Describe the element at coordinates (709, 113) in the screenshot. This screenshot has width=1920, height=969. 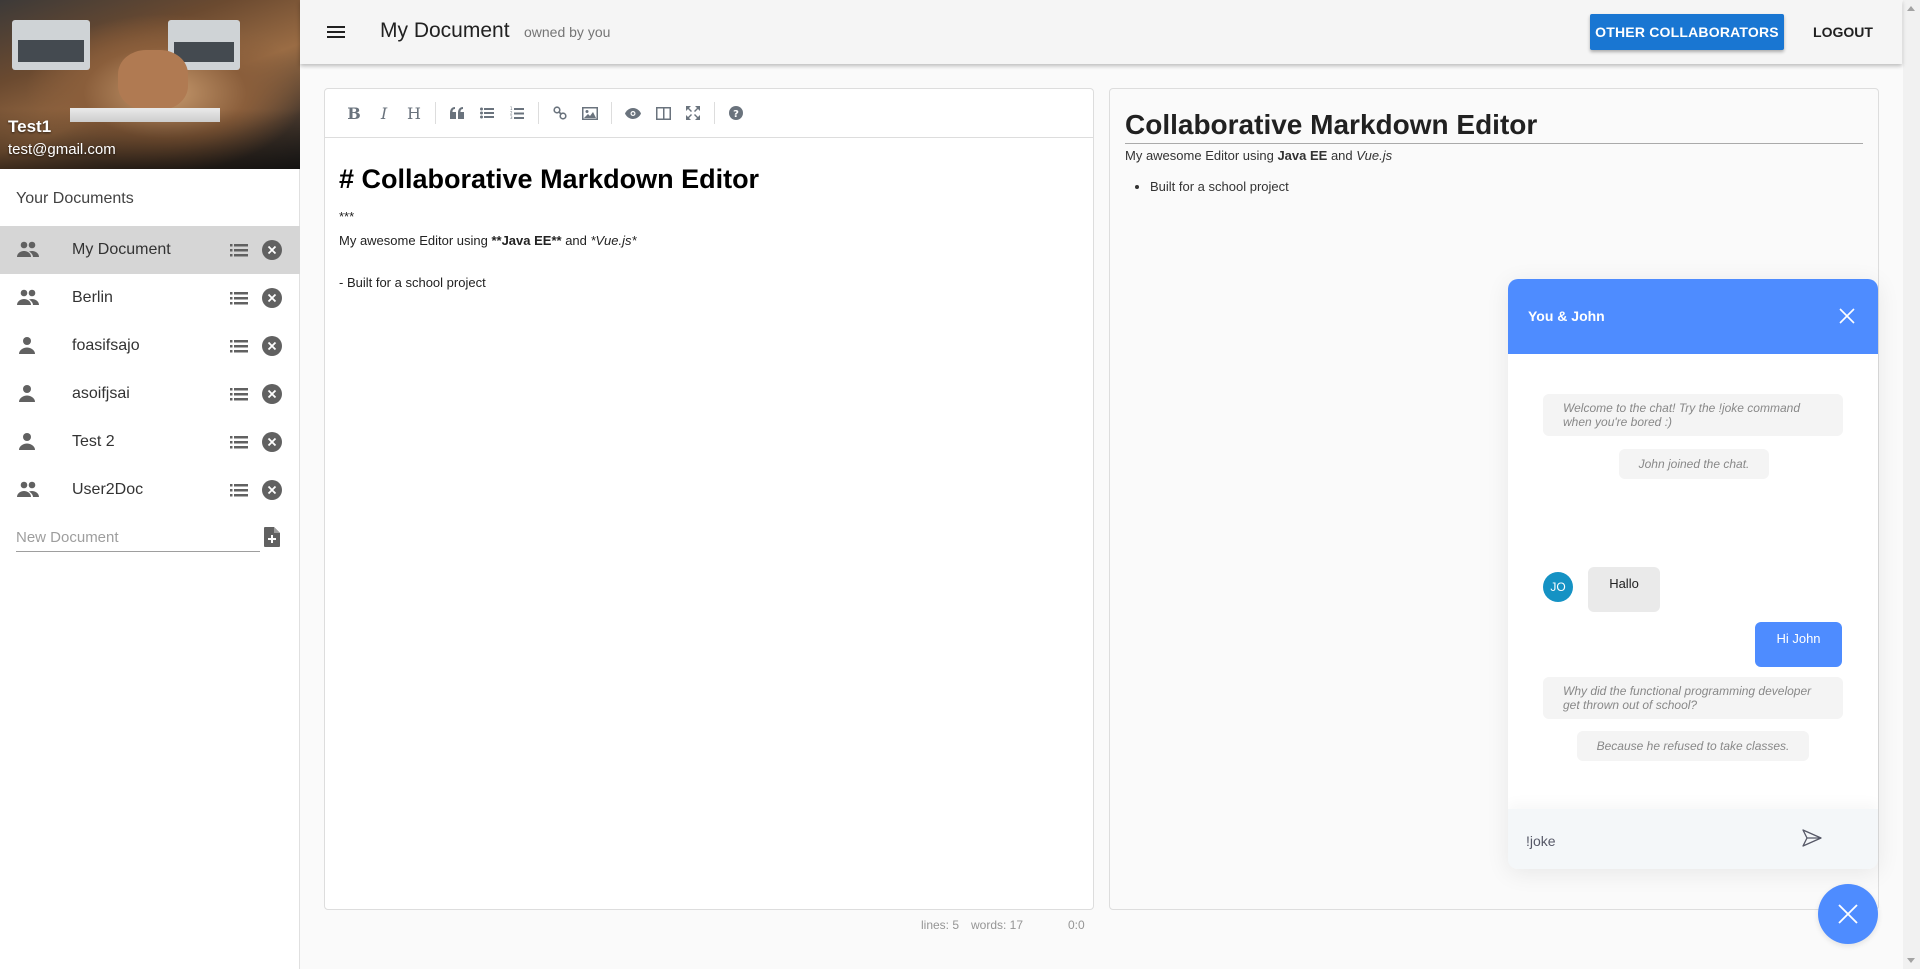
I see `editor-toolbar: B I H 123 ?` at that location.